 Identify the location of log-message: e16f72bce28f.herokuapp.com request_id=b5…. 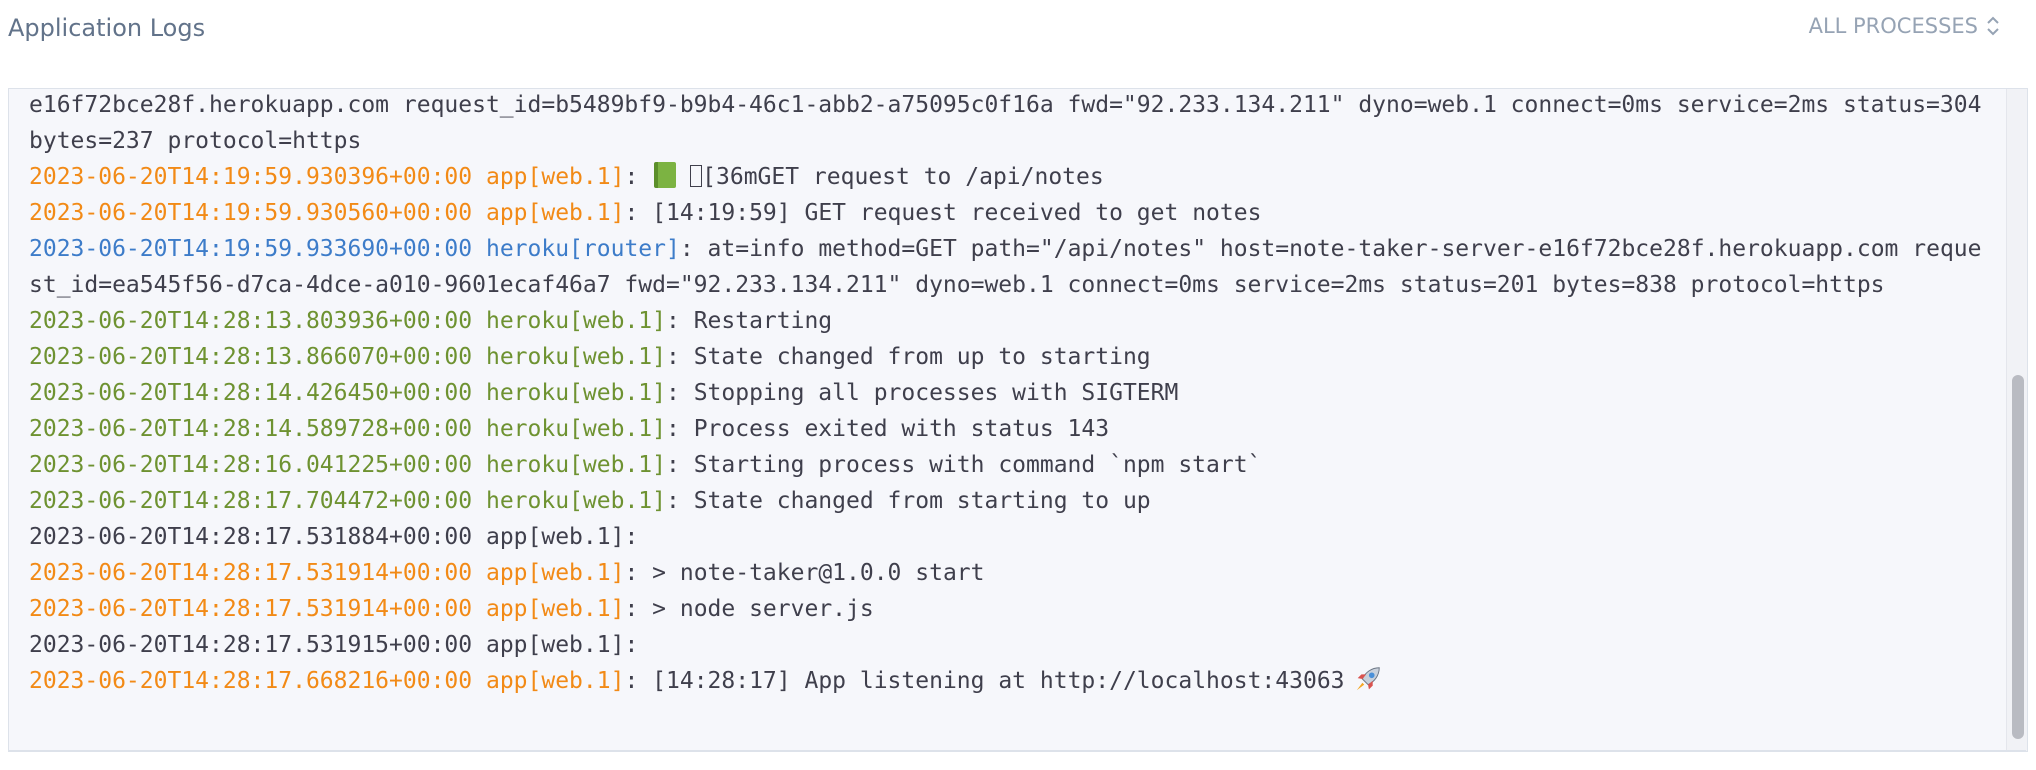
(1012, 123).